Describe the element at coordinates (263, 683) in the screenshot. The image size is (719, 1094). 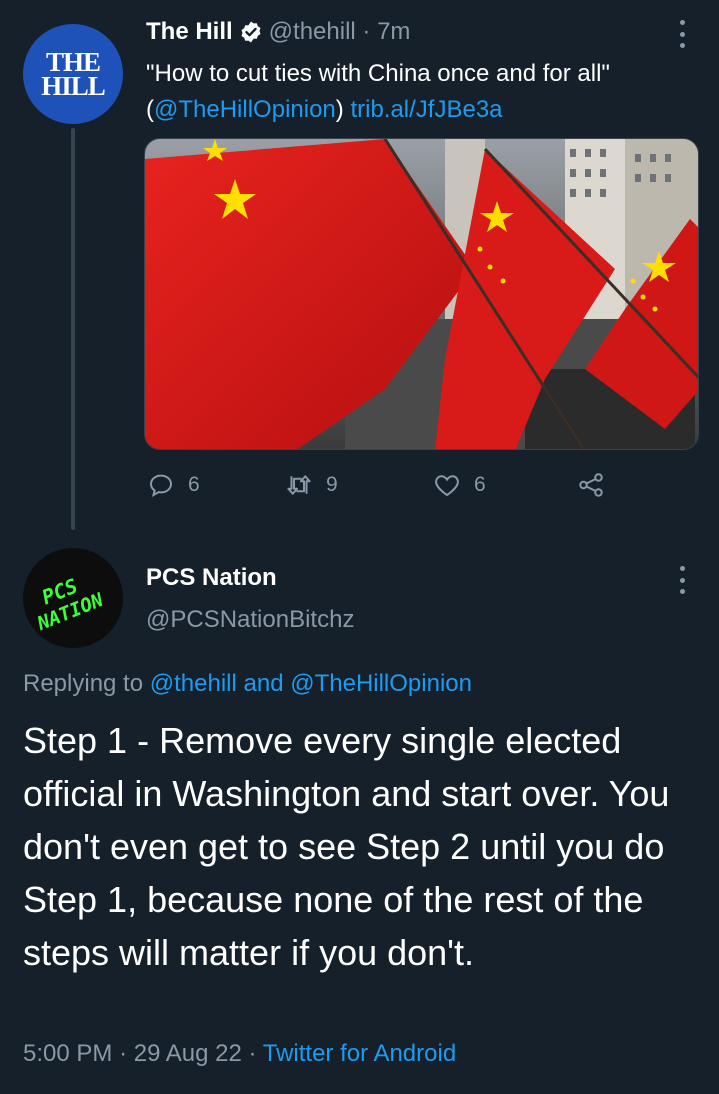
I see `replying-and: and` at that location.